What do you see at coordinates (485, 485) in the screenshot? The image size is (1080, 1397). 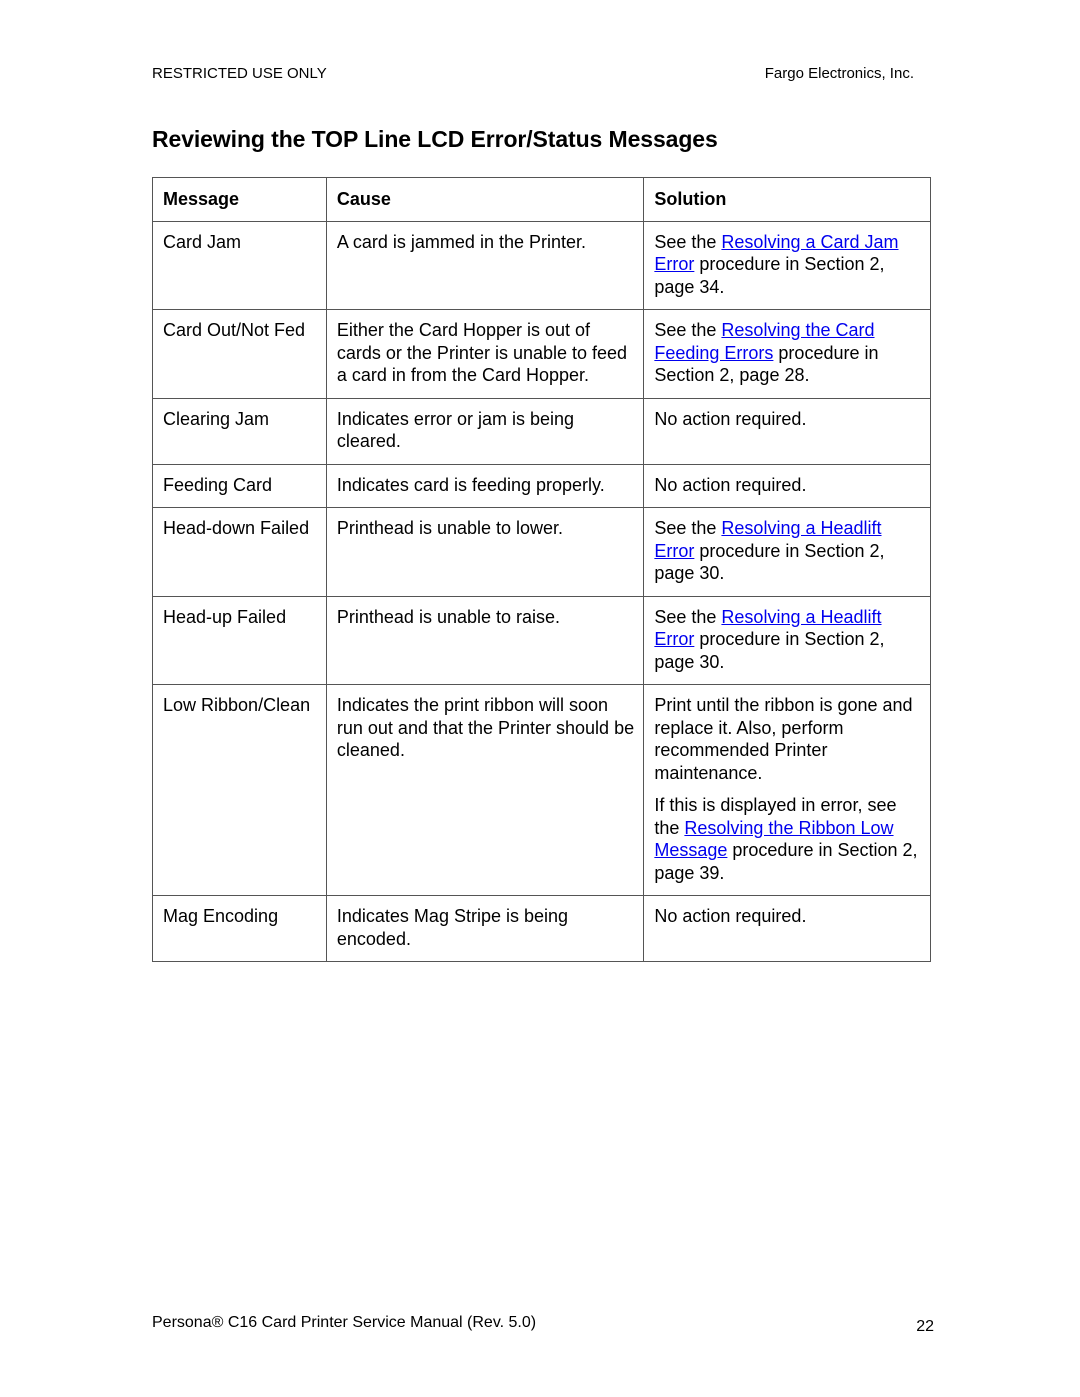 I see `cause-cell: Indicates card is feeding properly.` at bounding box center [485, 485].